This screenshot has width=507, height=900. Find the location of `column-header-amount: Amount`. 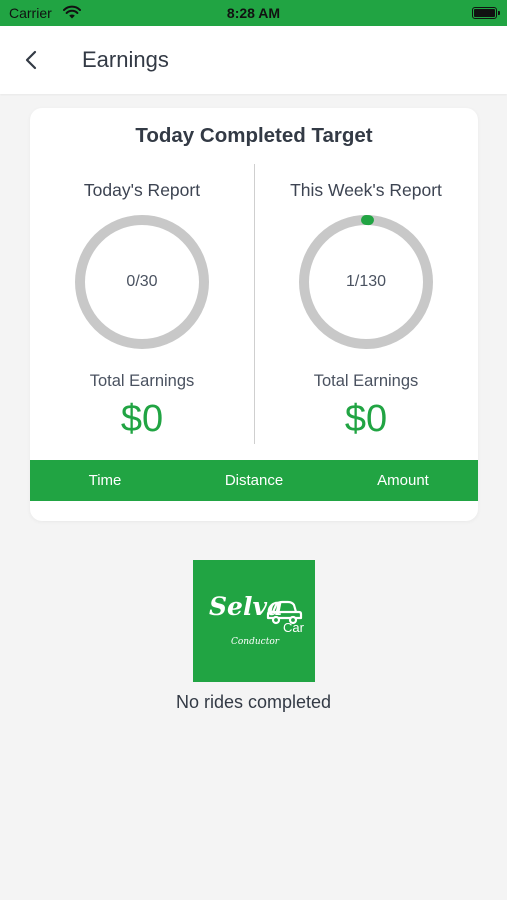

column-header-amount: Amount is located at coordinates (403, 480).